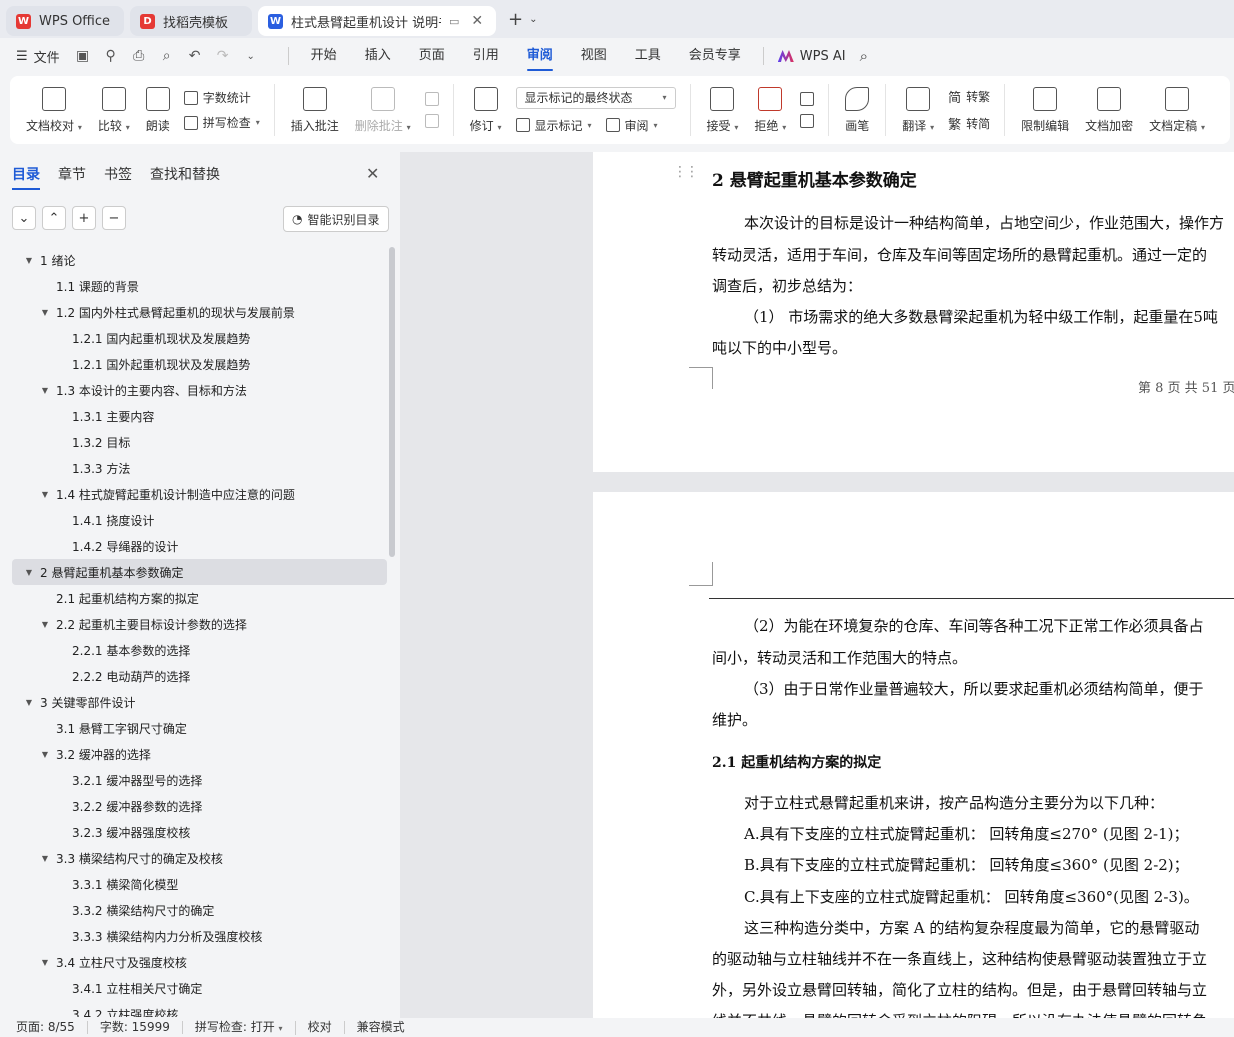  Describe the element at coordinates (807, 121) in the screenshot. I see `next-change-icon` at that location.